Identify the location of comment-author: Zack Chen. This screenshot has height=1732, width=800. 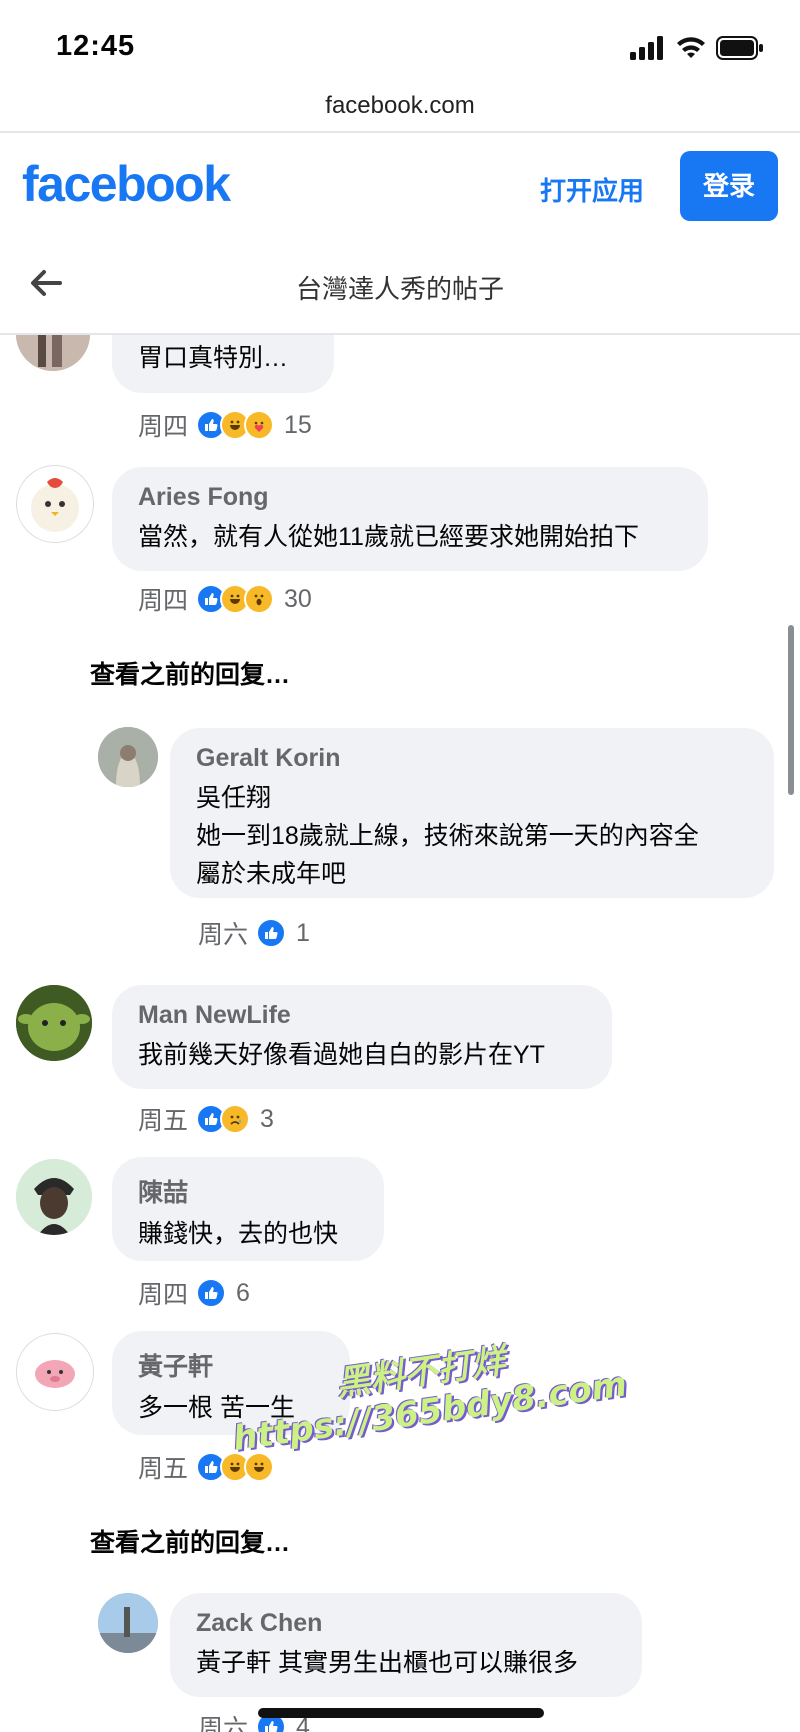
(406, 1623).